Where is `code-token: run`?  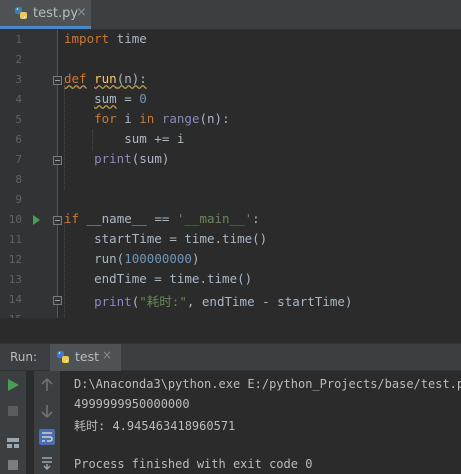
code-token: run is located at coordinates (105, 78).